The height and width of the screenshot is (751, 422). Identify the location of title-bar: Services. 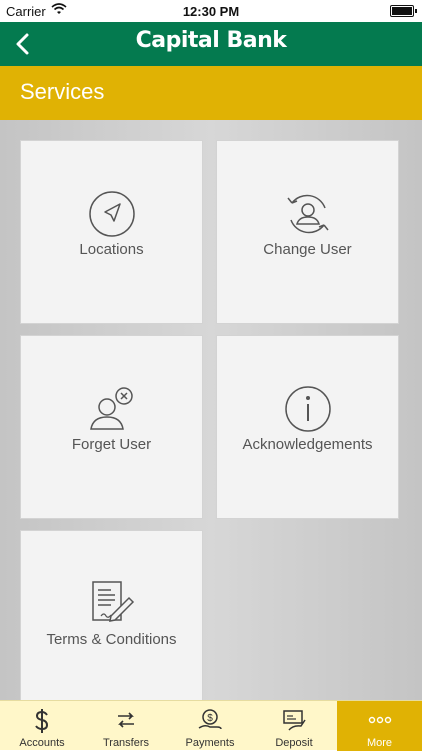
(211, 93).